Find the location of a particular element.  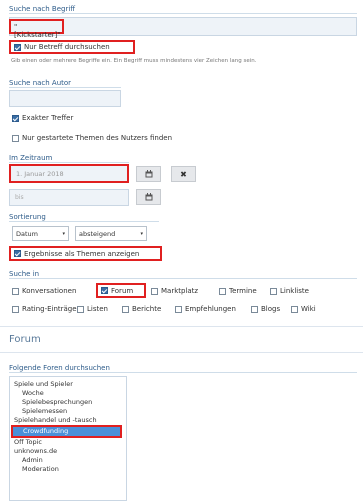

title-only-option: Nur Betreff durchsuchen is located at coordinates (72, 47).